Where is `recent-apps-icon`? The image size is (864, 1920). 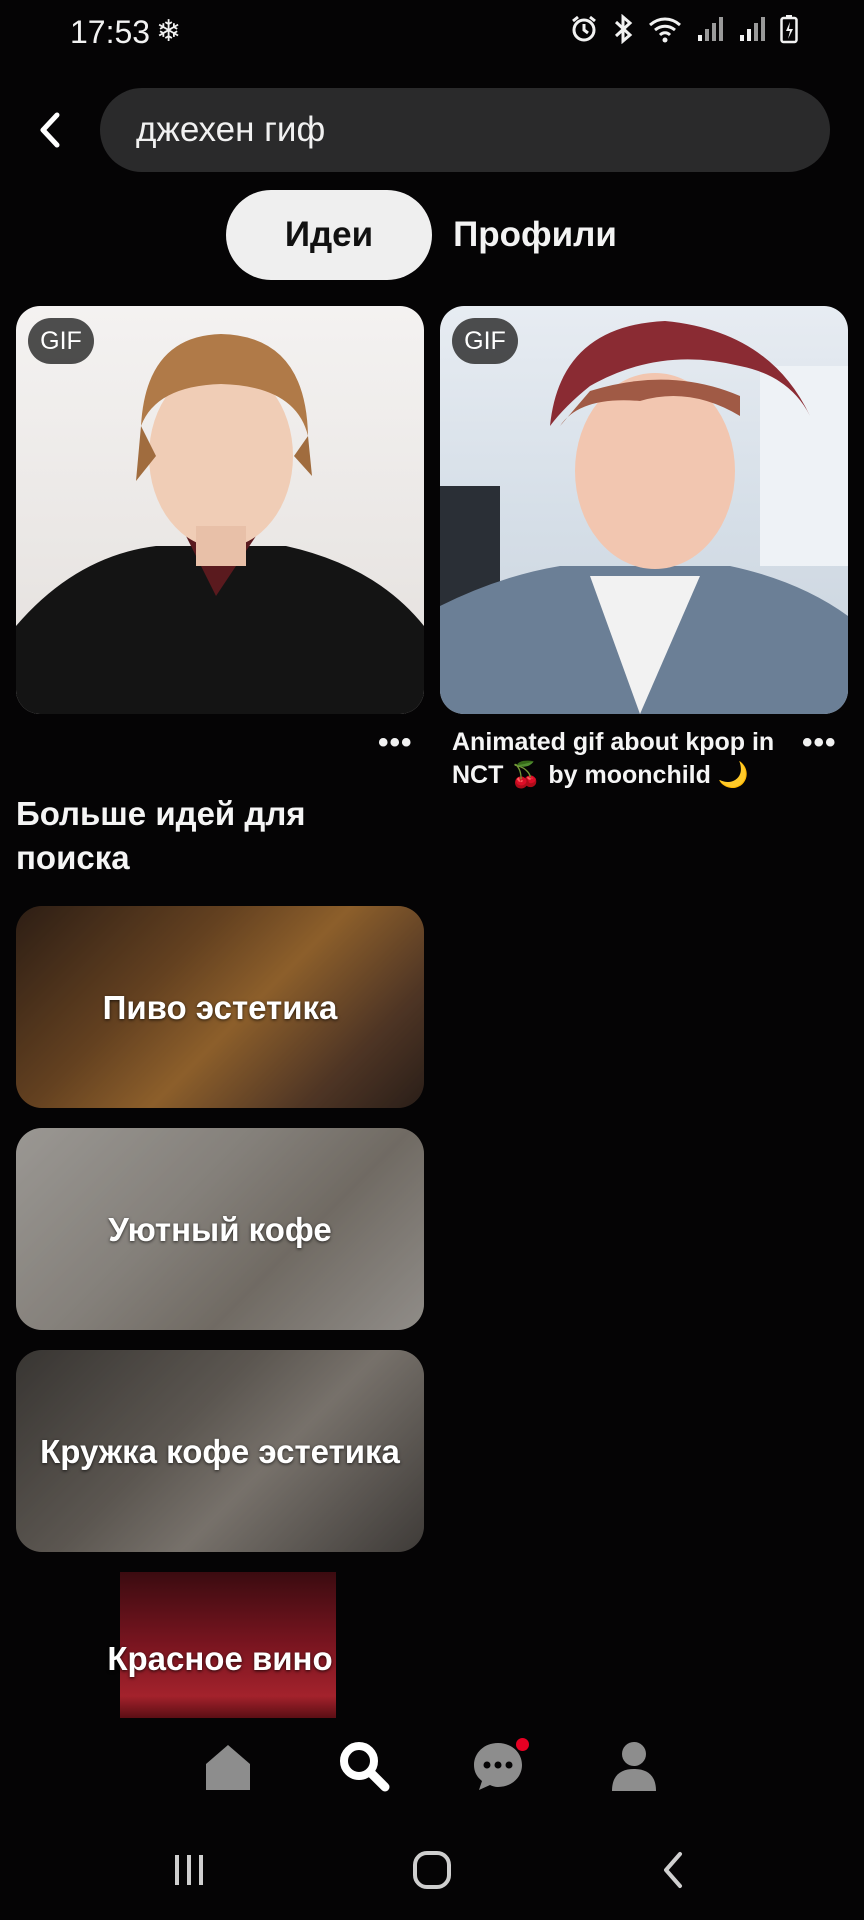
recent-apps-icon is located at coordinates (189, 1870).